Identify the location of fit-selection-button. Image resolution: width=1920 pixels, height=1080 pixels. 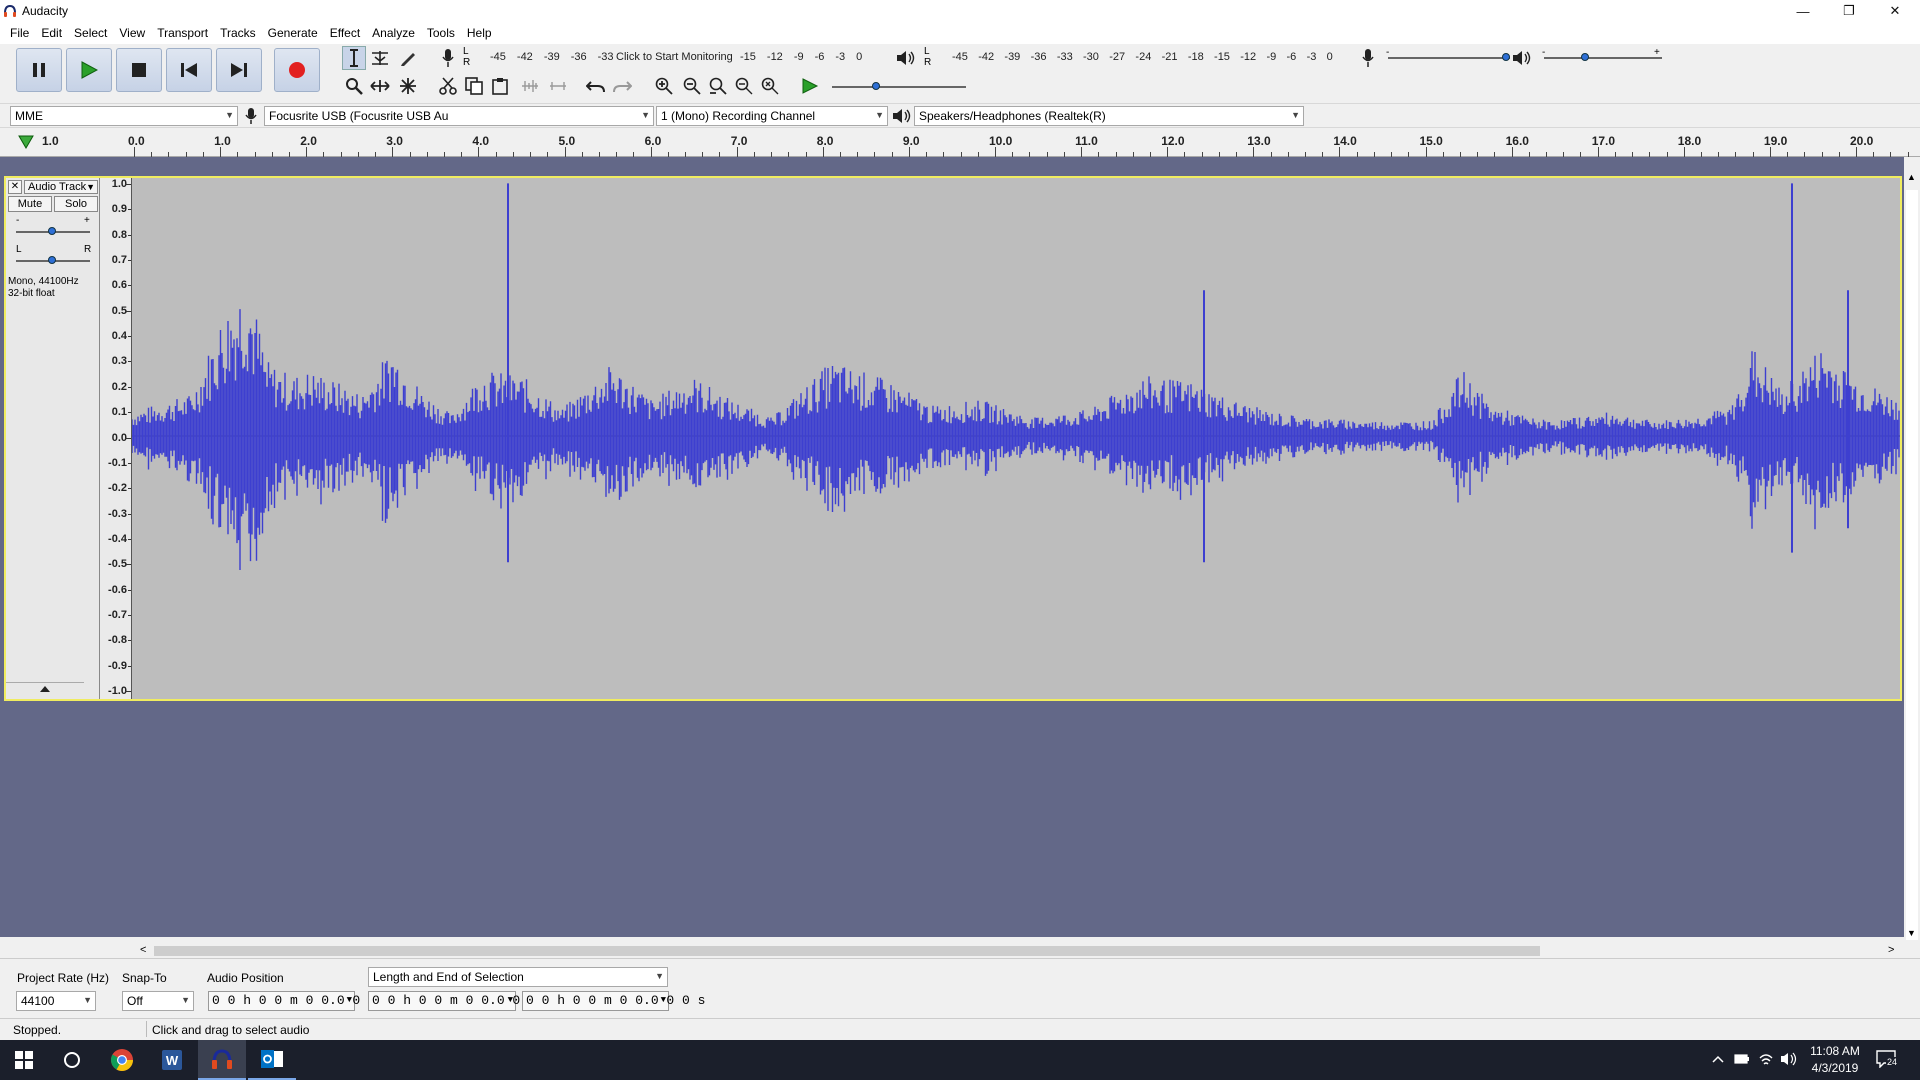
(718, 86).